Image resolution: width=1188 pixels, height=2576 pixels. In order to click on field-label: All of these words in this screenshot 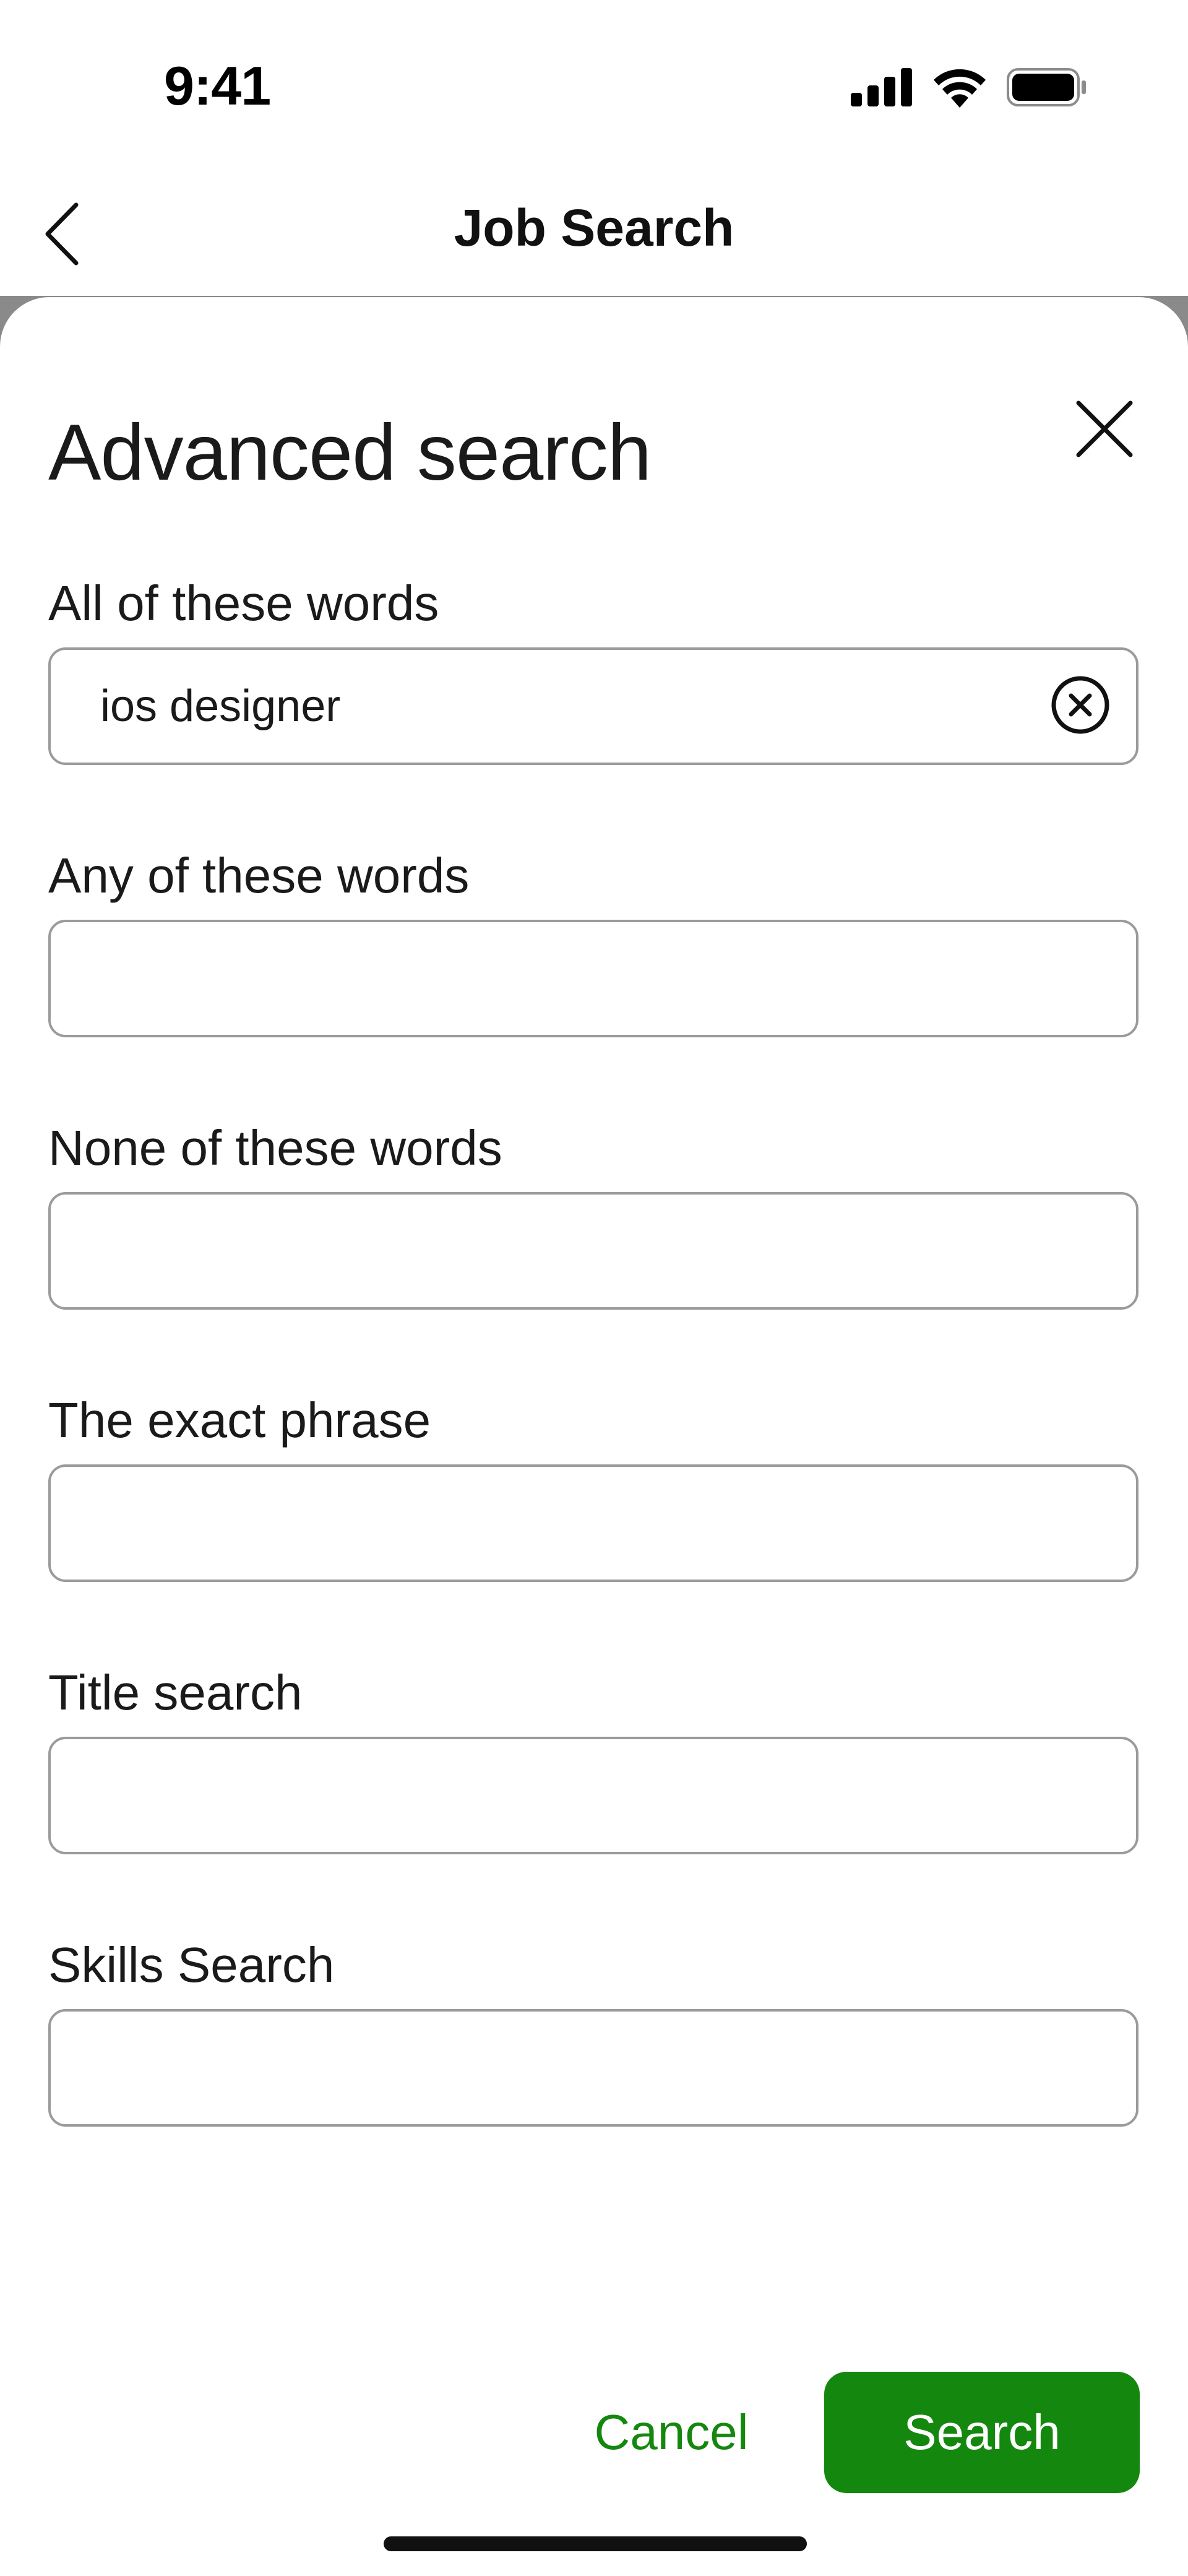, I will do `click(243, 603)`.